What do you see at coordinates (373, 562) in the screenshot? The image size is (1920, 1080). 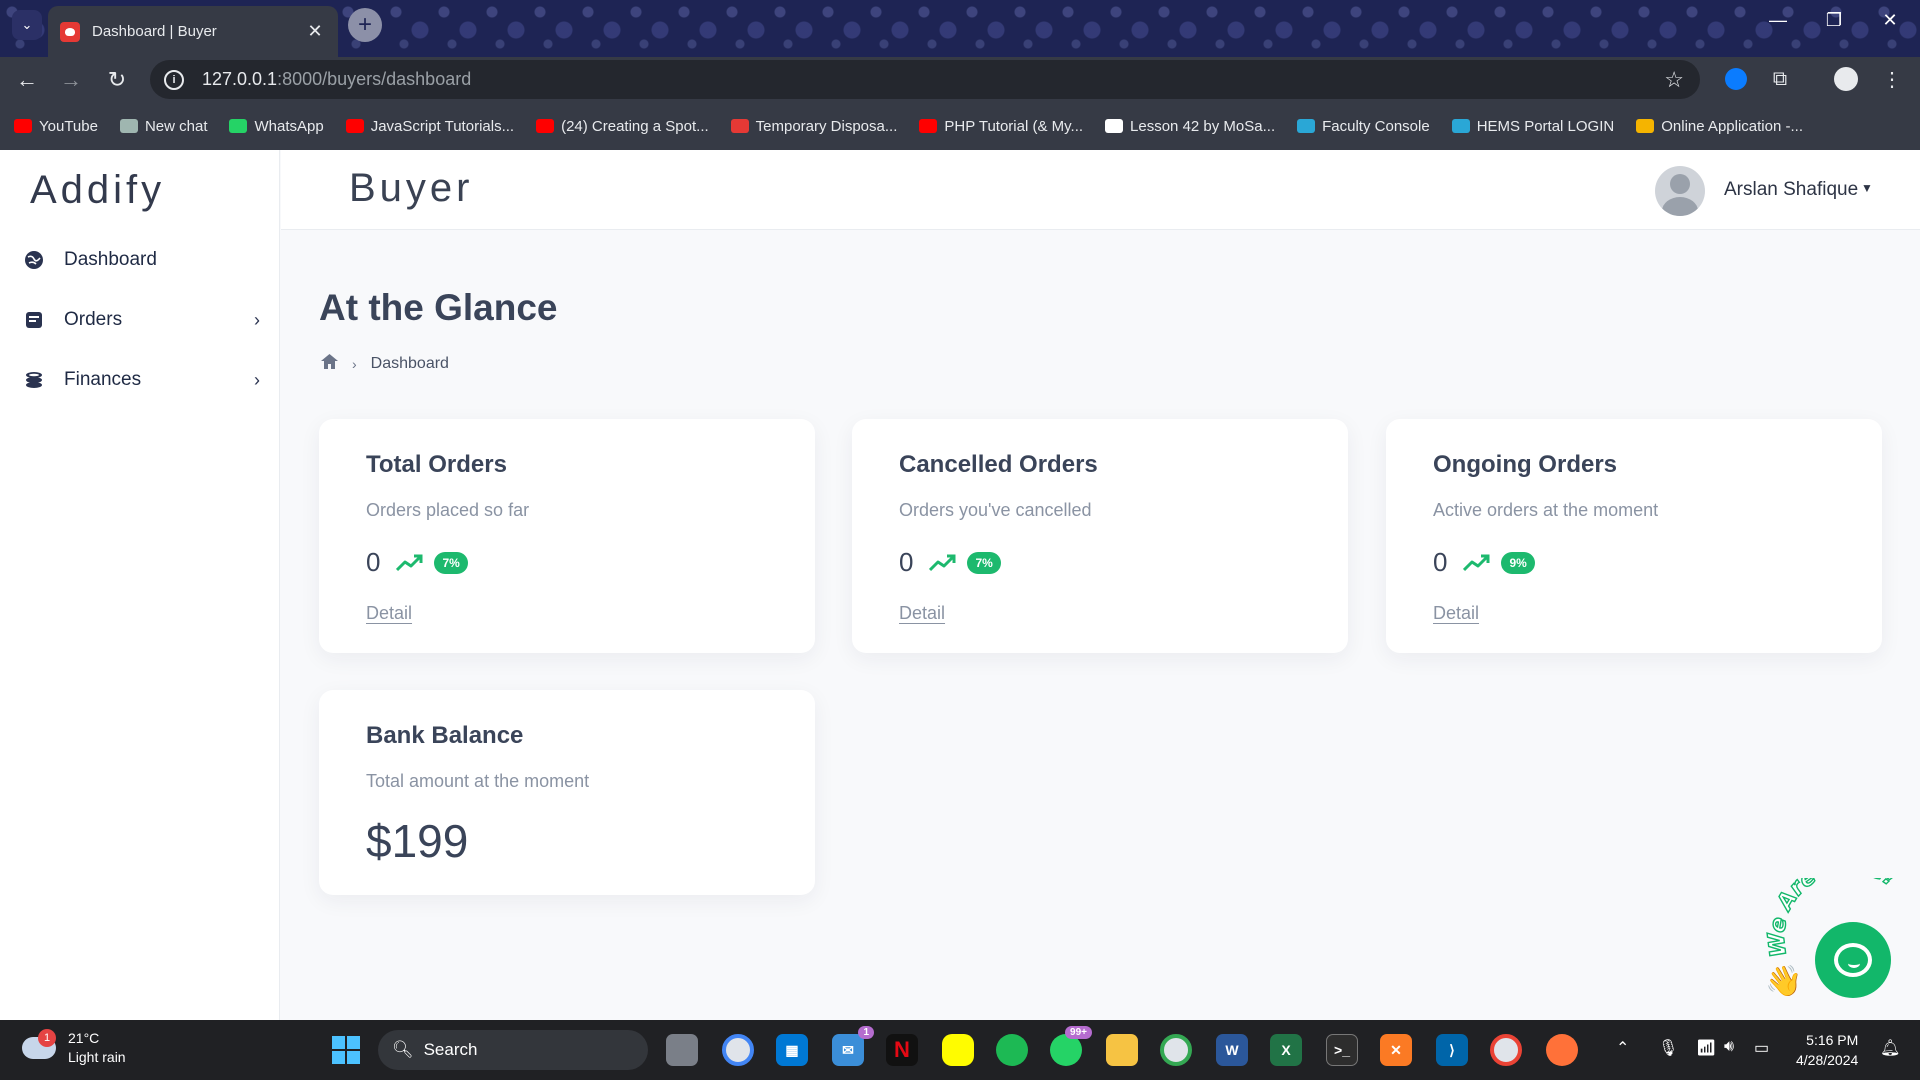 I see `stat-value: 0` at bounding box center [373, 562].